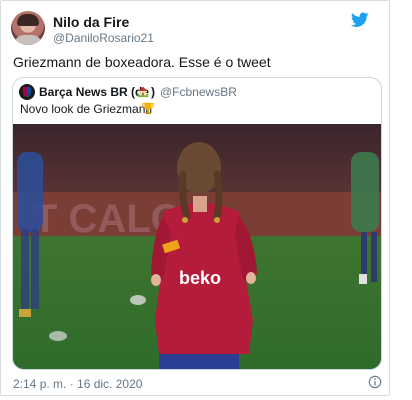 This screenshot has width=412, height=400. I want to click on twitter-bird-icon, so click(360, 20).